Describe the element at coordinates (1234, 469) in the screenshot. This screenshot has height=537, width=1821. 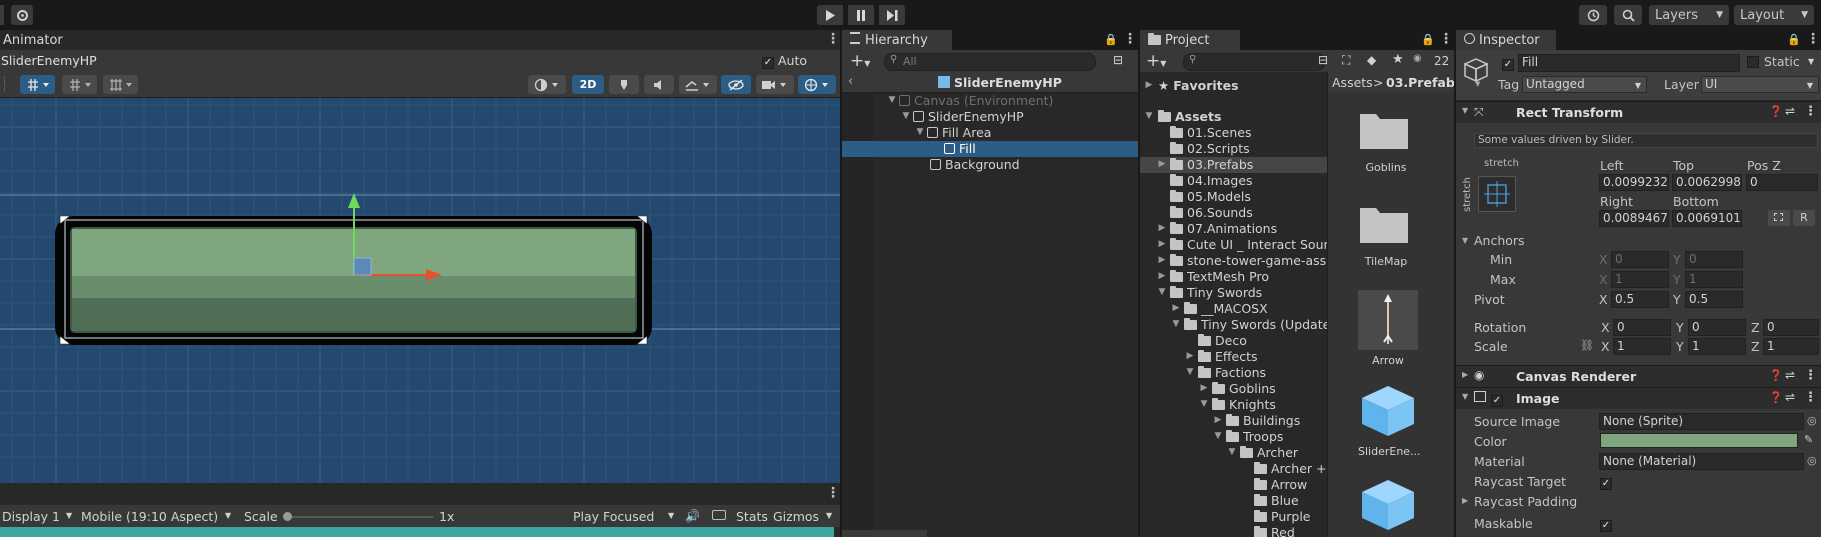
I see `project-folder-item: Archer + B` at that location.